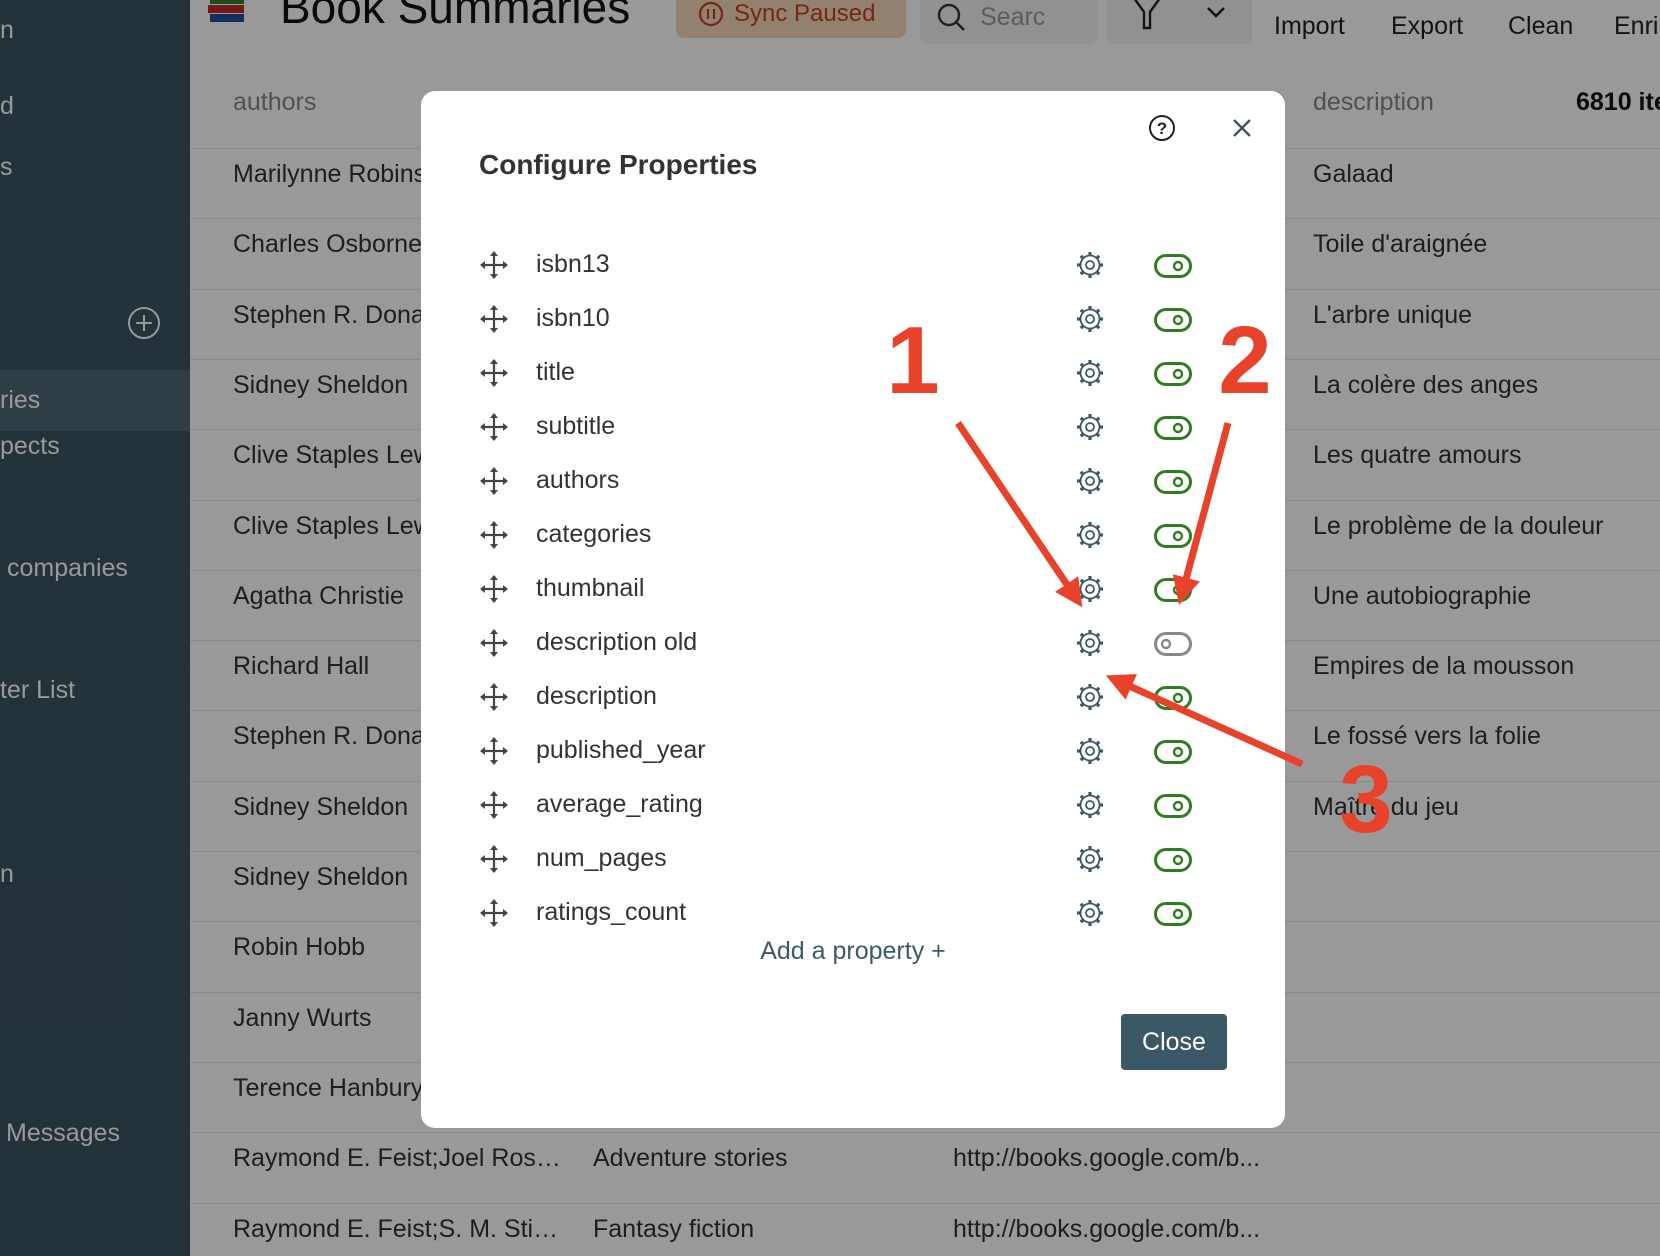  Describe the element at coordinates (853, 913) in the screenshot. I see `property-row: ratings_count` at that location.